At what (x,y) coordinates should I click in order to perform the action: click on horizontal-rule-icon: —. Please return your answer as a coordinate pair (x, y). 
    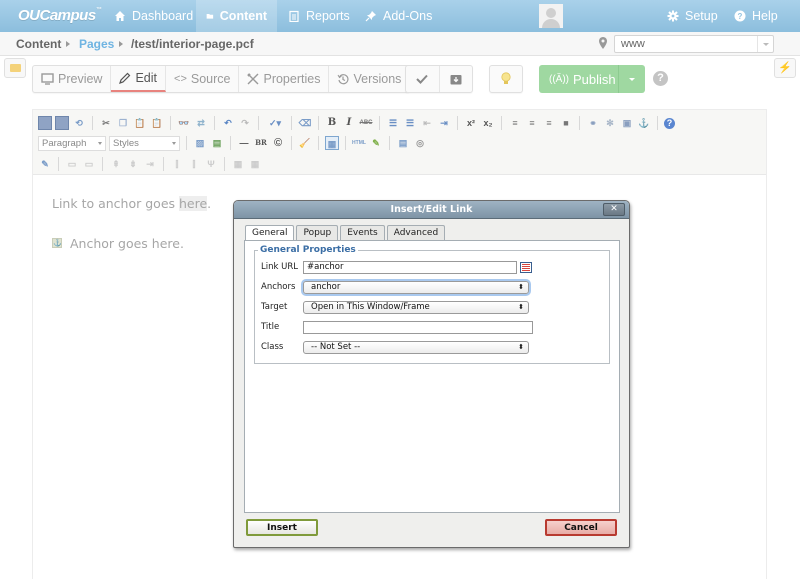
    Looking at the image, I should click on (244, 143).